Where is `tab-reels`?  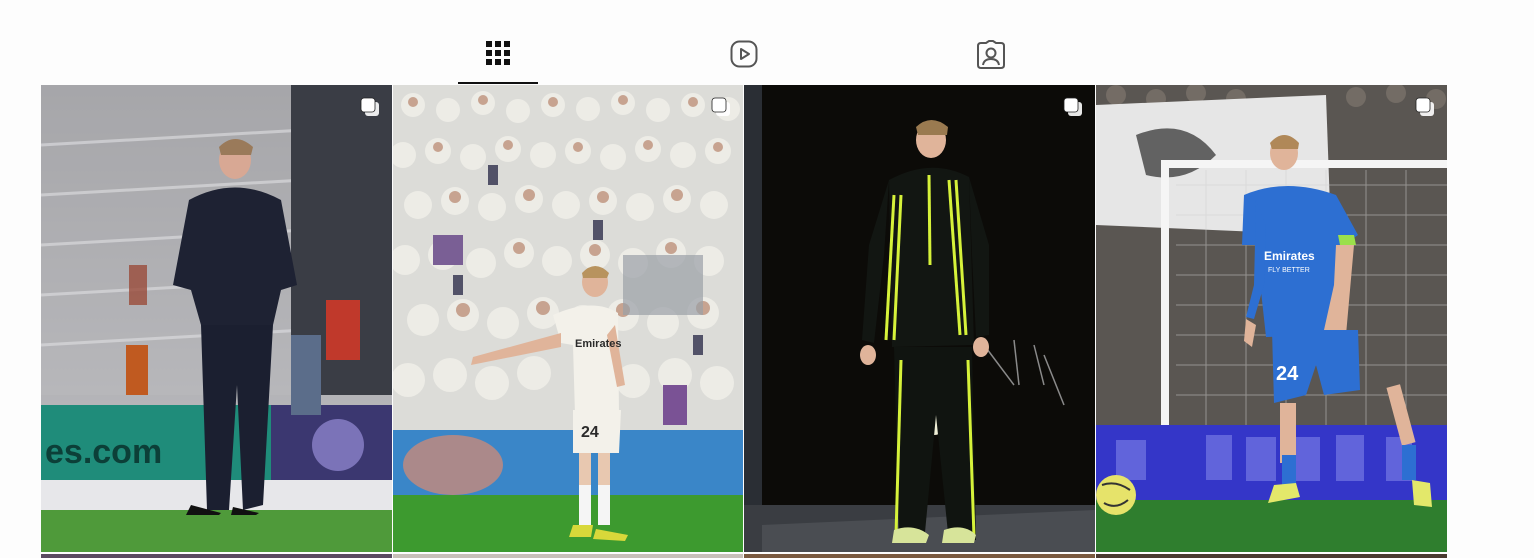
tab-reels is located at coordinates (744, 54).